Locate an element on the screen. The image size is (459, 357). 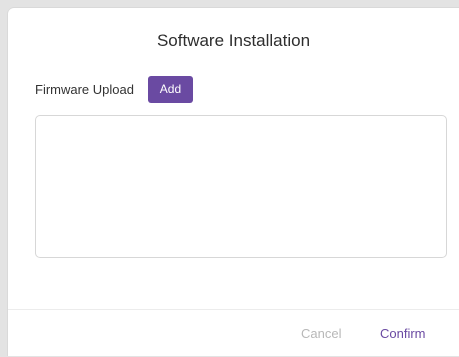
dialog-footer: Cancel Confirm is located at coordinates (233, 333).